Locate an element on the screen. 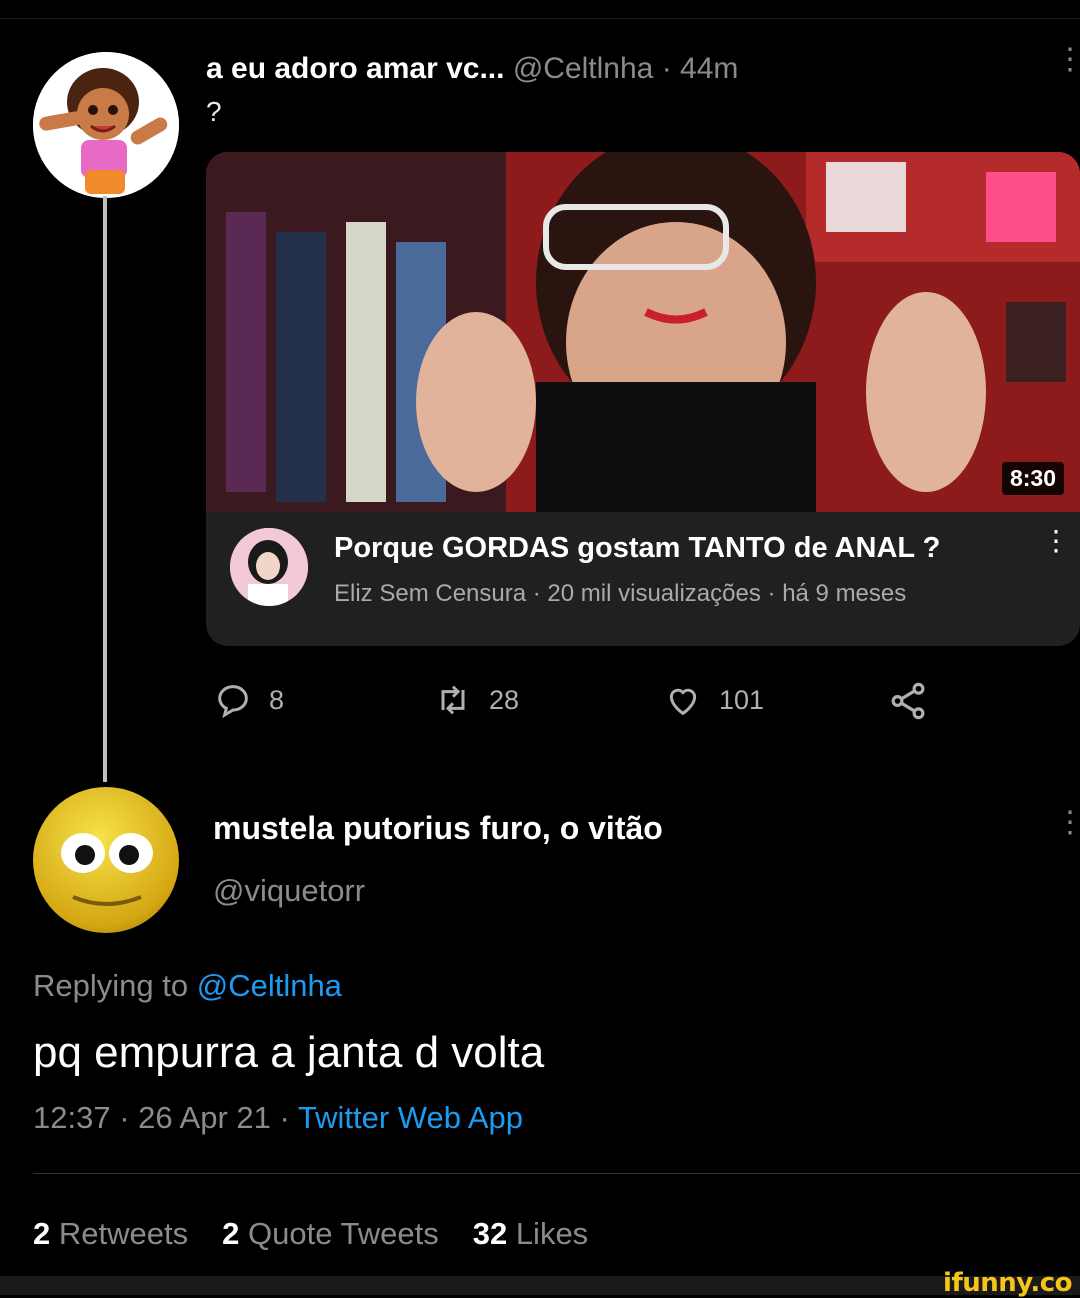 The width and height of the screenshot is (1080, 1298). like-count: 101 is located at coordinates (742, 699).